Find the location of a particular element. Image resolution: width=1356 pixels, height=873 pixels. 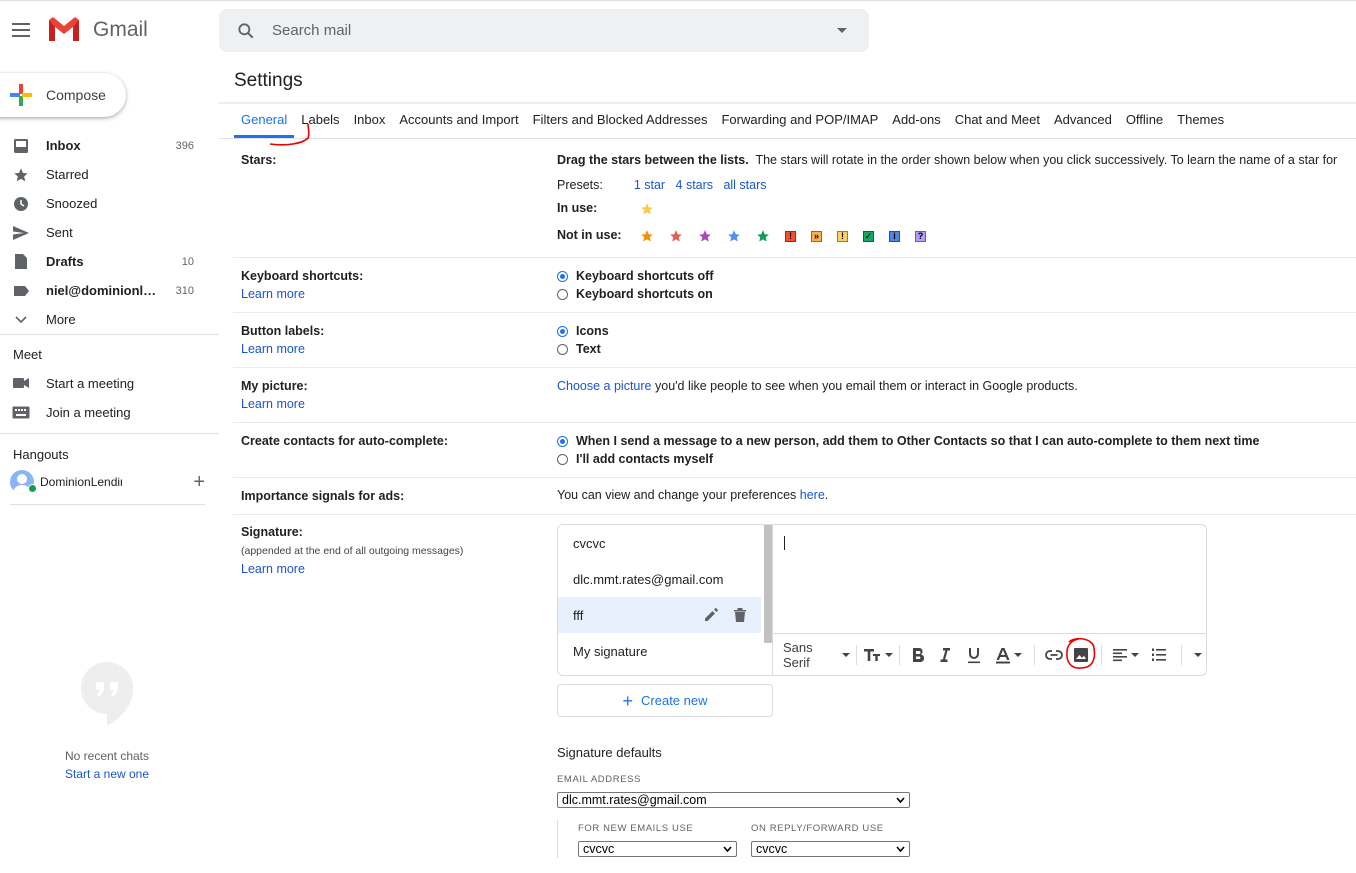

presets-label: Presets: is located at coordinates (580, 185).